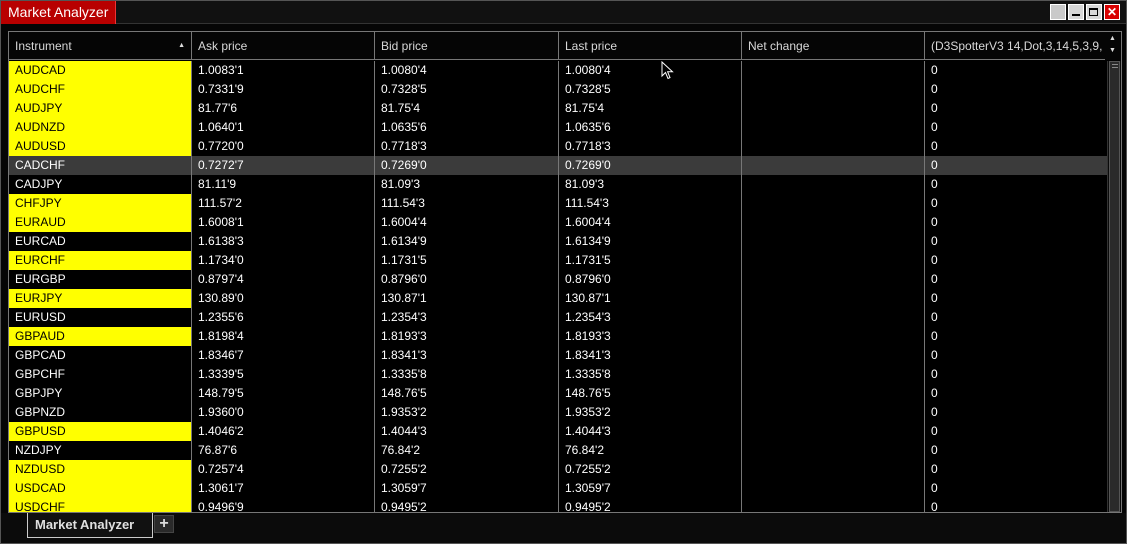 This screenshot has height=544, width=1127. What do you see at coordinates (100, 336) in the screenshot?
I see `instrument-cell: GBPAUD` at bounding box center [100, 336].